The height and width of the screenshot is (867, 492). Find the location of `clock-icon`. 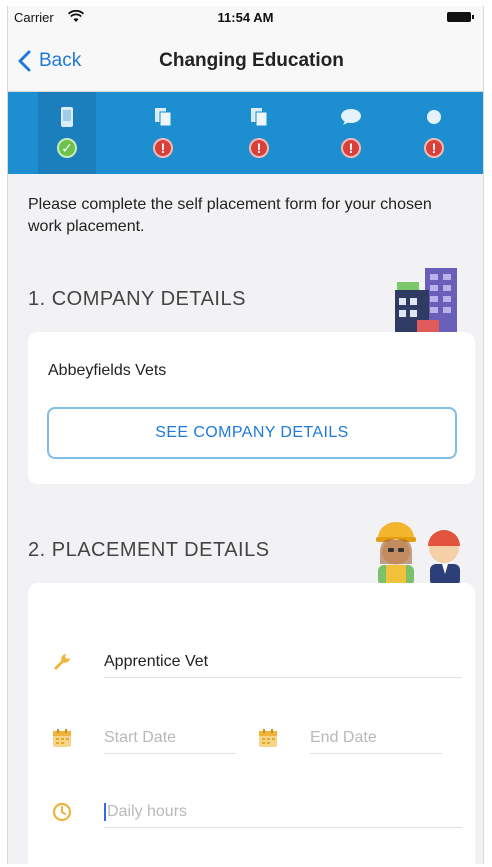

clock-icon is located at coordinates (62, 812).